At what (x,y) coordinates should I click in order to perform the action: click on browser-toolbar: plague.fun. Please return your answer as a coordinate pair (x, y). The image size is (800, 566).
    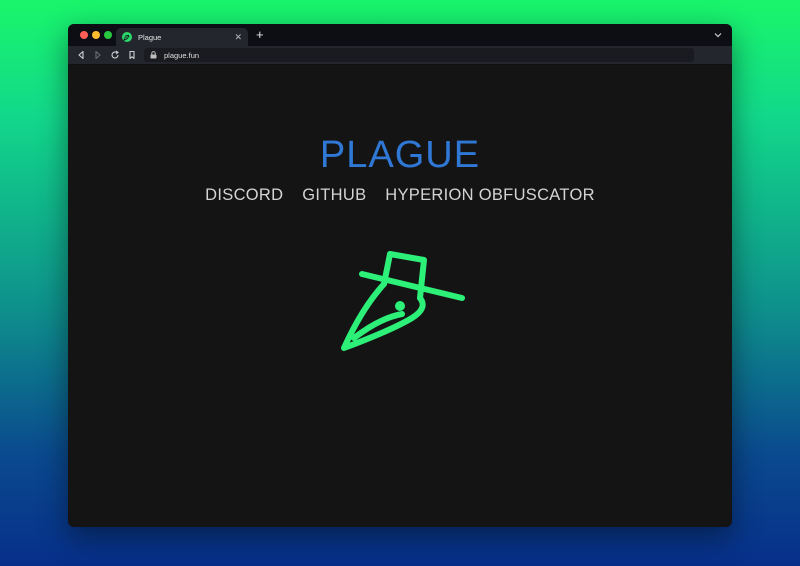
    Looking at the image, I should click on (400, 55).